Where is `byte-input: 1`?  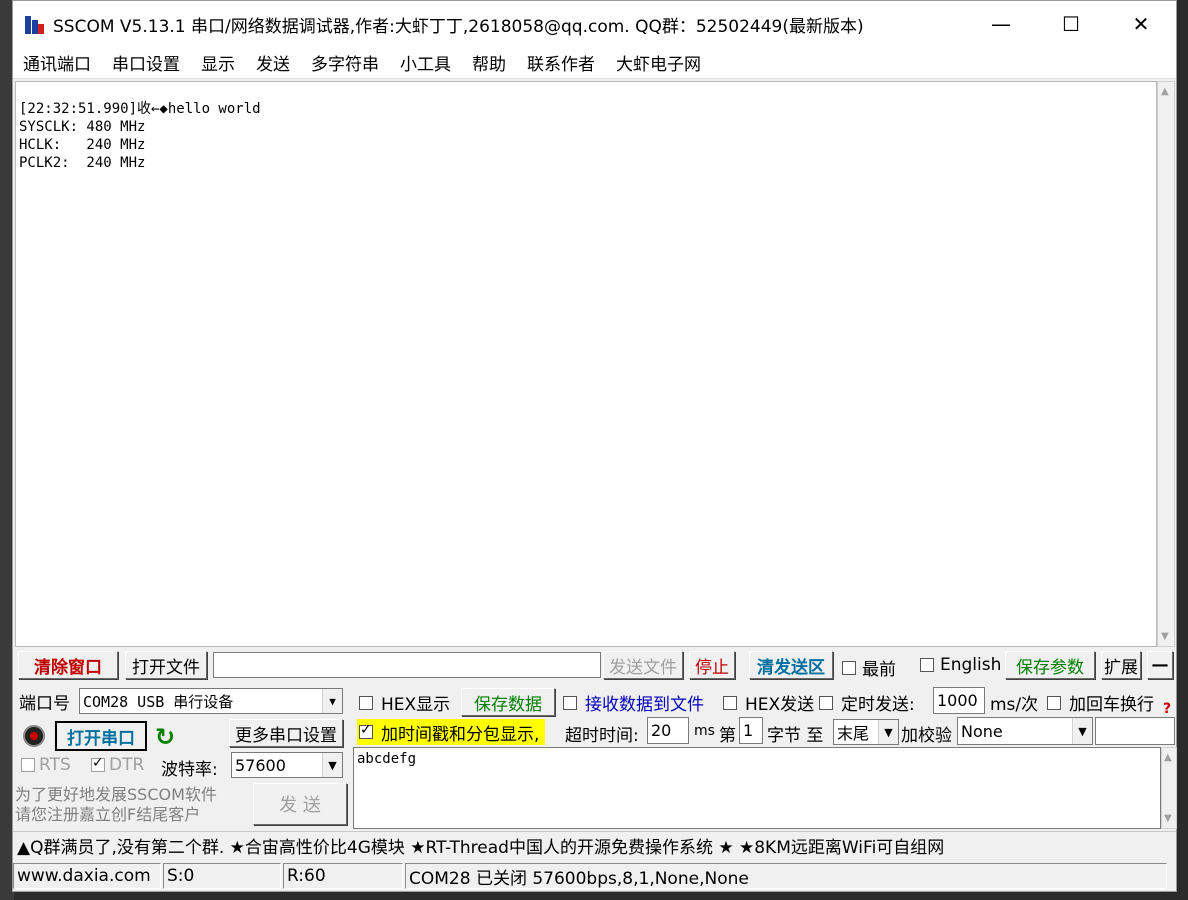
byte-input: 1 is located at coordinates (751, 730).